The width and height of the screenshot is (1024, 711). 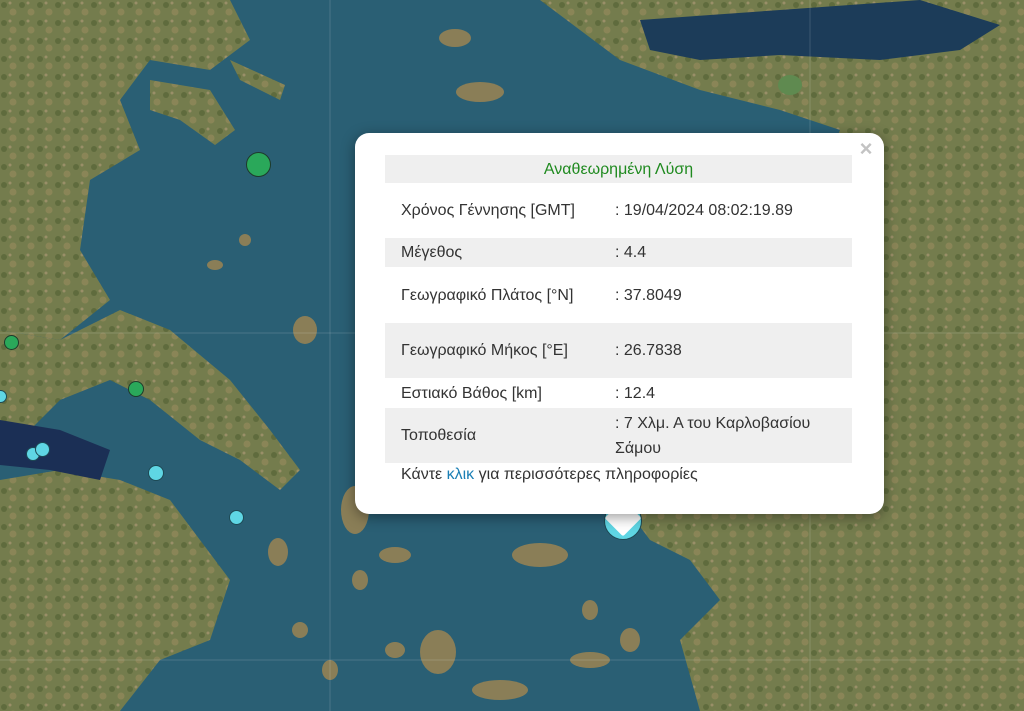 What do you see at coordinates (471, 393) in the screenshot?
I see `depth-label: Εστιακό Βάθος [km]` at bounding box center [471, 393].